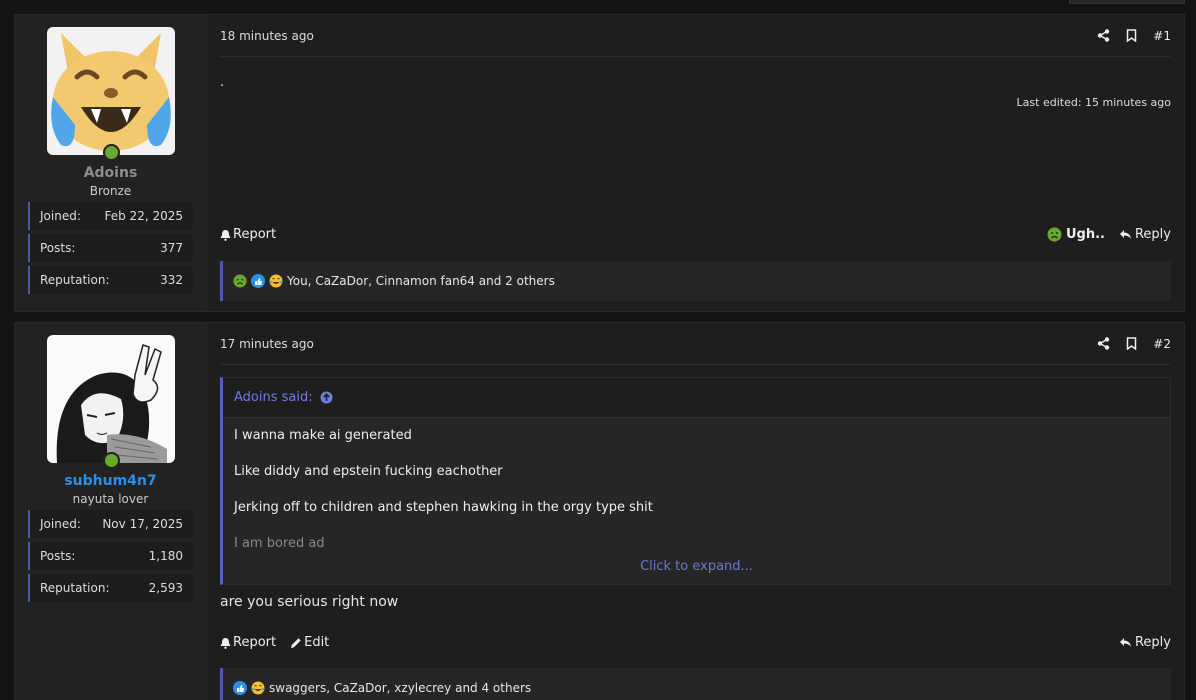 This screenshot has height=700, width=1196. What do you see at coordinates (317, 642) in the screenshot?
I see `edit-label: Edit` at bounding box center [317, 642].